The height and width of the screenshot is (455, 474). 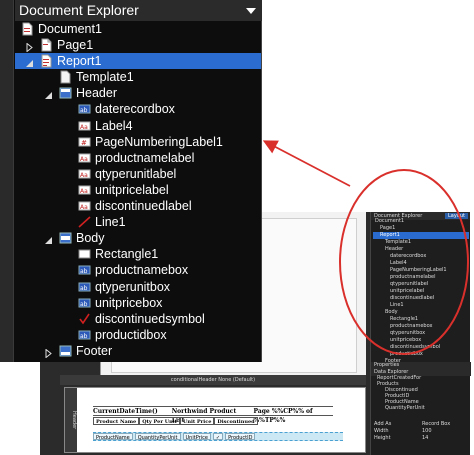 What do you see at coordinates (138, 238) in the screenshot?
I see `tree-item-body: Body` at bounding box center [138, 238].